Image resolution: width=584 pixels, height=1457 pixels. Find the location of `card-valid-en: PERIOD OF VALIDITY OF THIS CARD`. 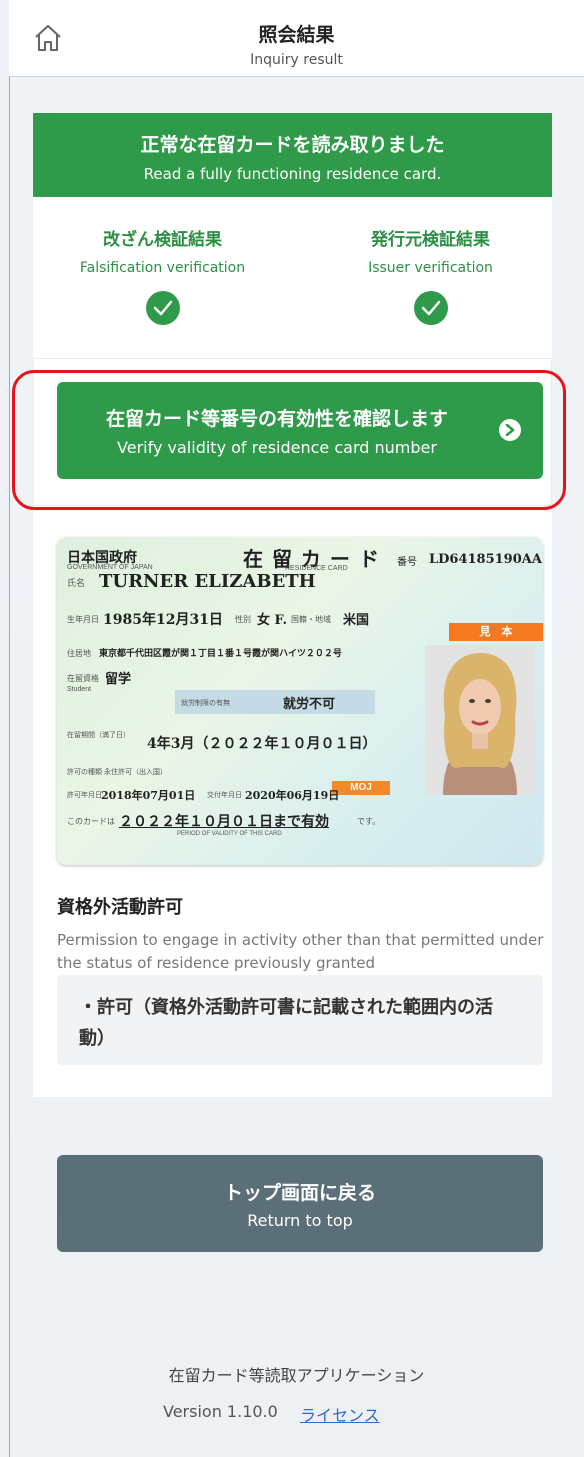

card-valid-en: PERIOD OF VALIDITY OF THIS CARD is located at coordinates (229, 834).